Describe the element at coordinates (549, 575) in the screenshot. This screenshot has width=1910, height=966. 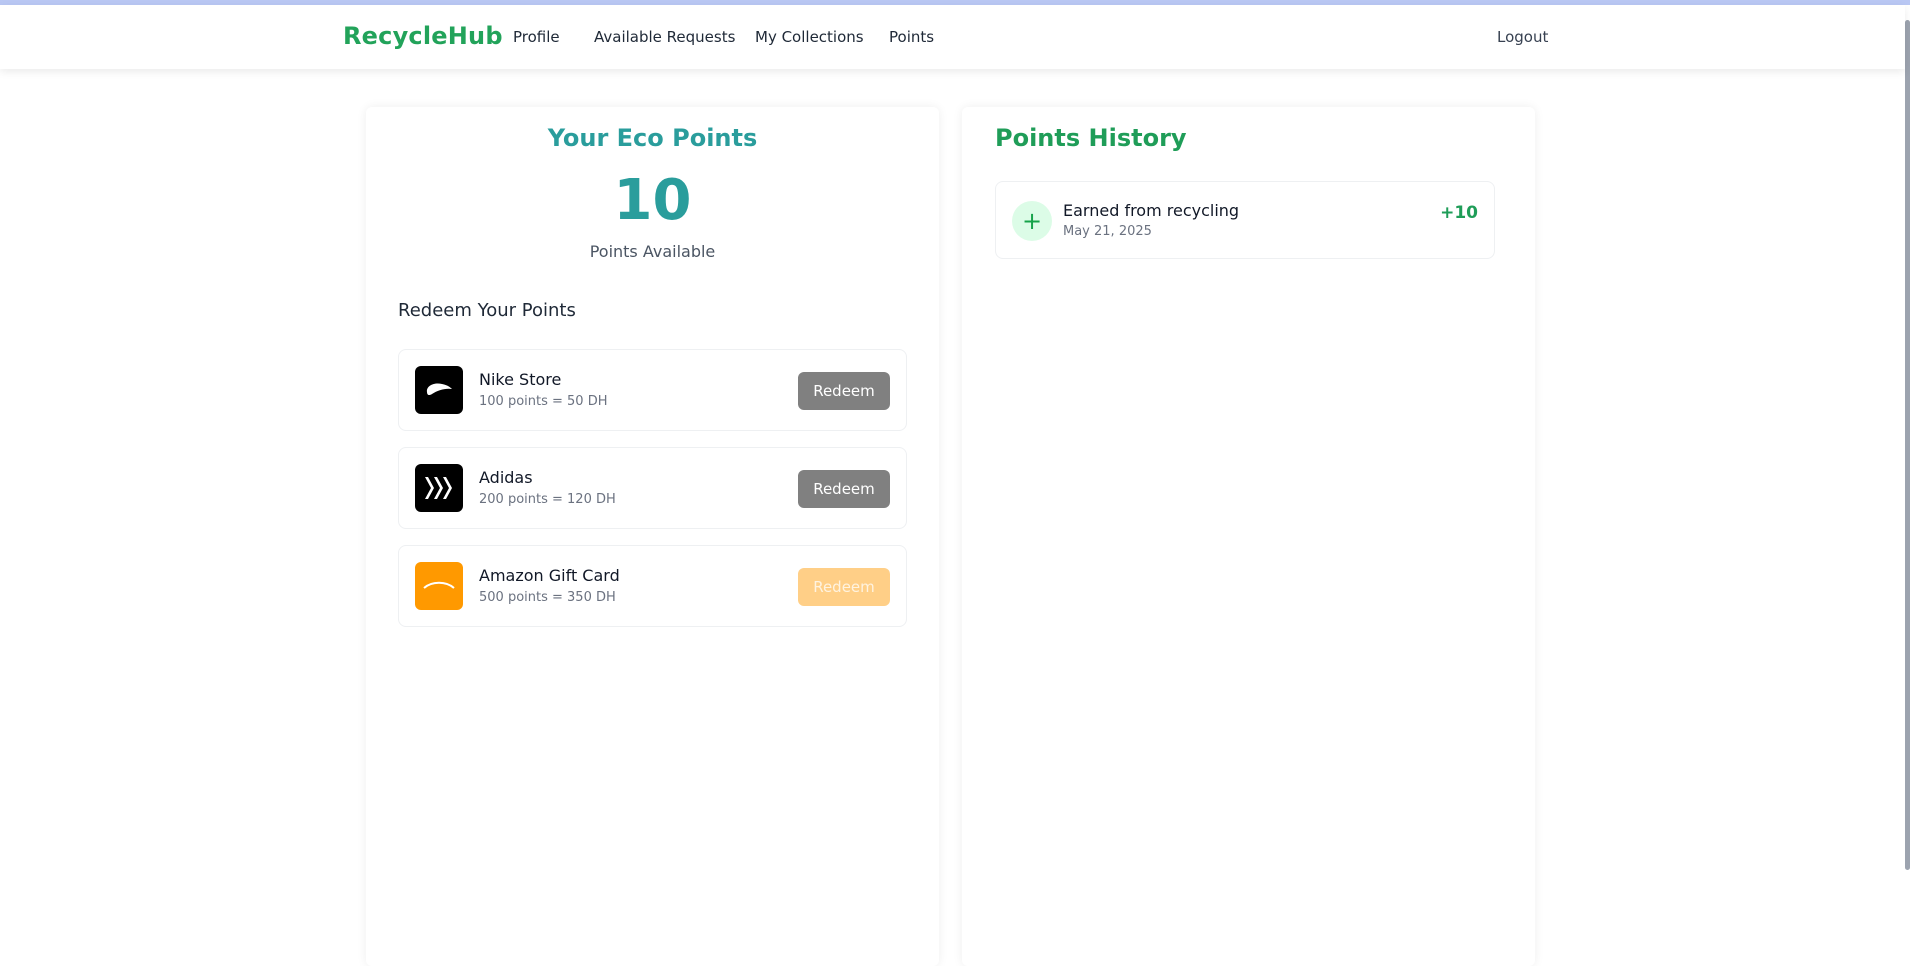
I see `reward-name: Amazon Gift Card` at that location.